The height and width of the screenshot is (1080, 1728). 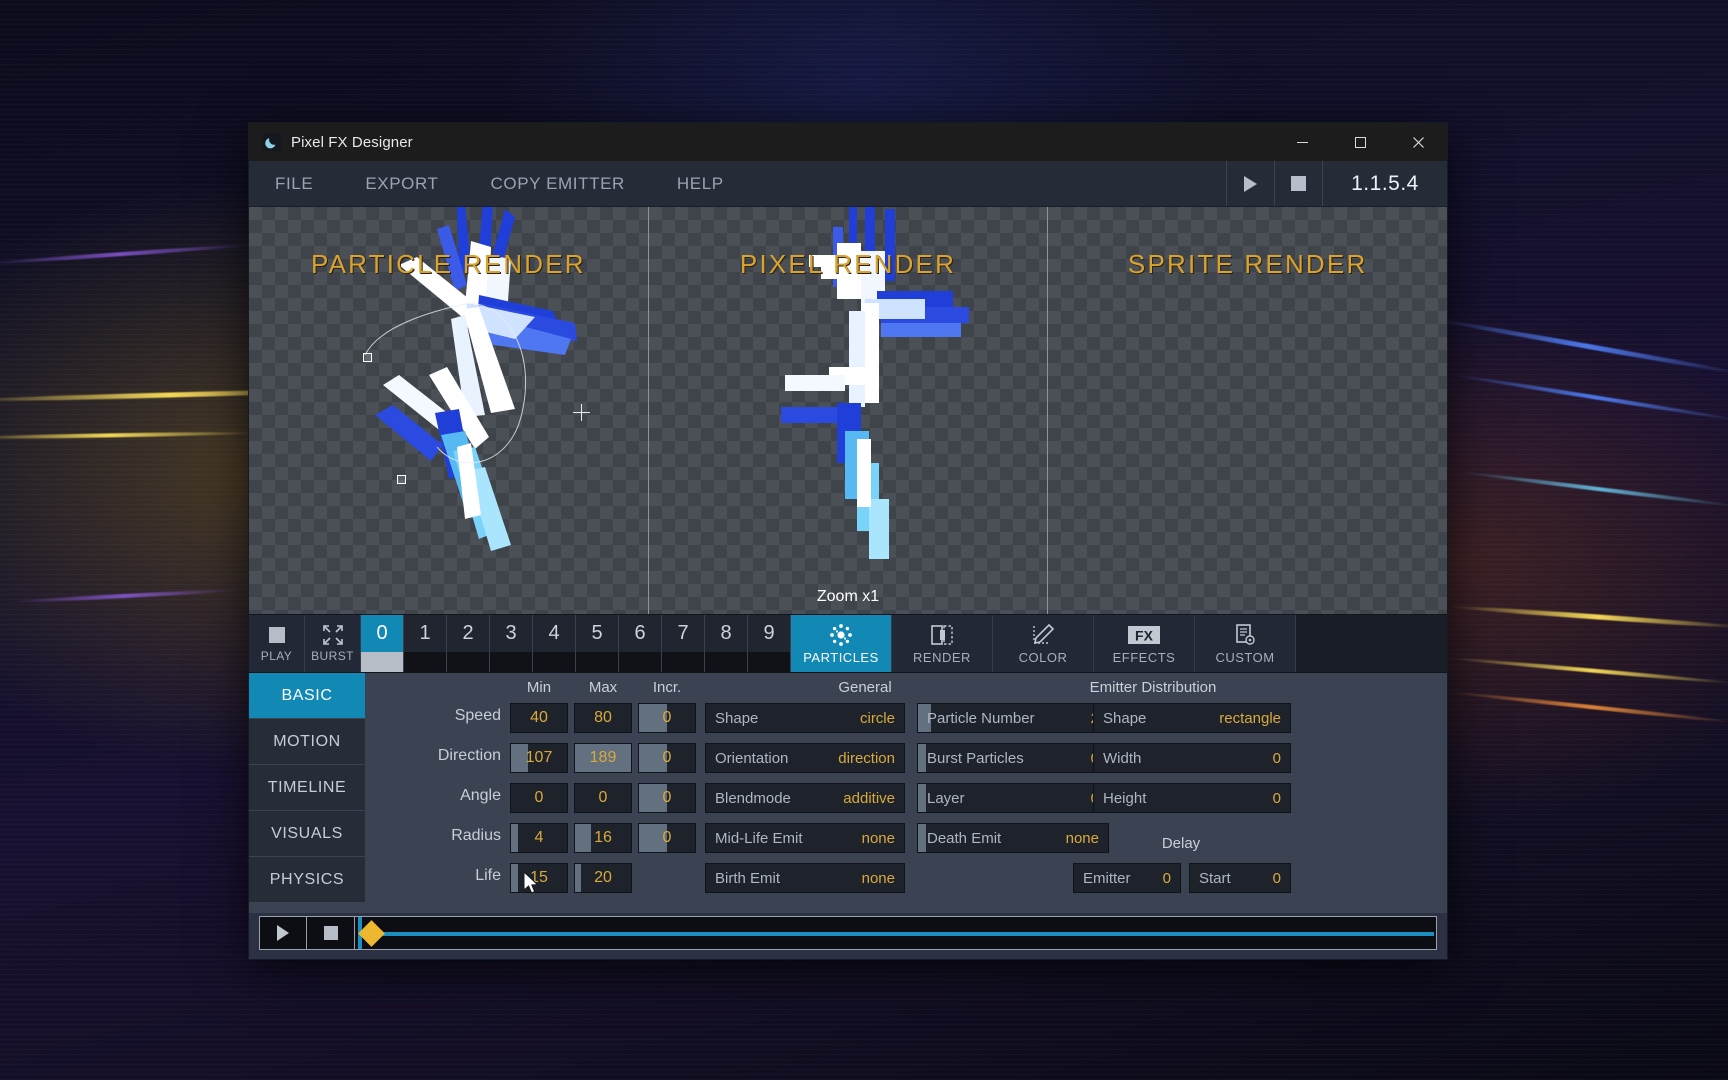 What do you see at coordinates (307, 788) in the screenshot?
I see `sidebar-item-timeline: TIMELINE` at bounding box center [307, 788].